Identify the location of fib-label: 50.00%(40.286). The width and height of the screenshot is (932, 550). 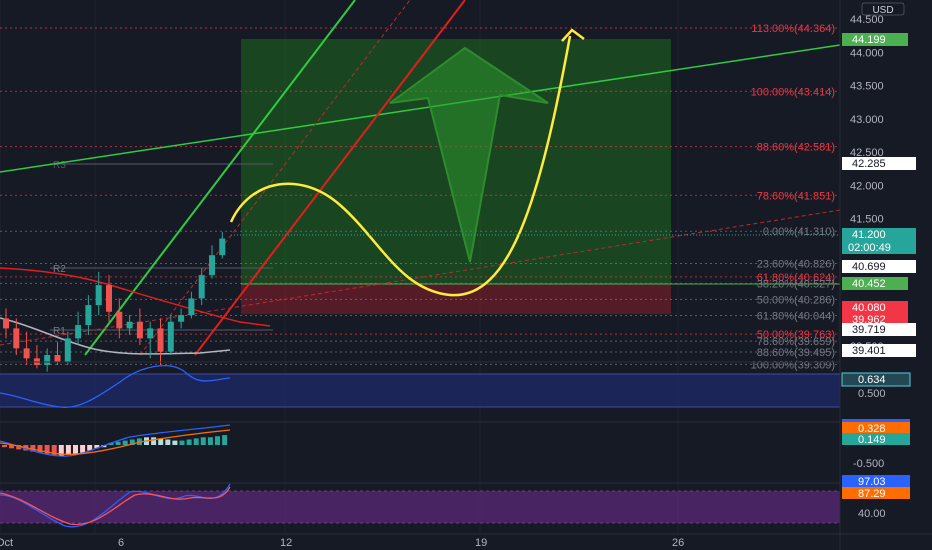
(796, 300).